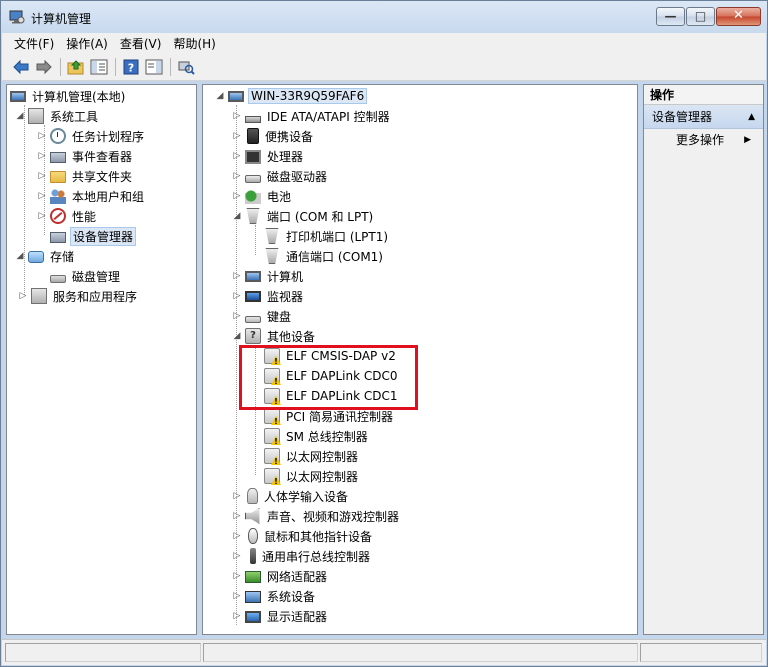 Image resolution: width=768 pixels, height=667 pixels. What do you see at coordinates (268, 296) in the screenshot?
I see `device-category-monitors: ▷ 监视器` at bounding box center [268, 296].